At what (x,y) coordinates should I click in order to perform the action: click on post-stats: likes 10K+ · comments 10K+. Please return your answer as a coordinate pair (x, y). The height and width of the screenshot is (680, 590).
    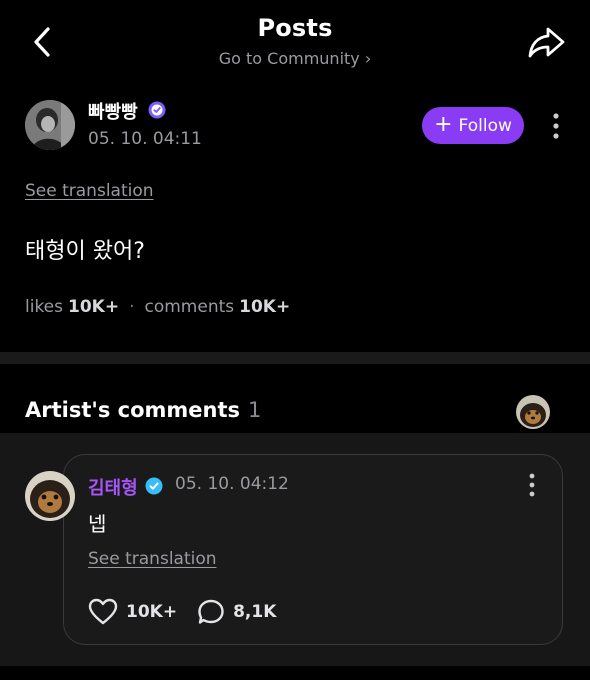
    Looking at the image, I should click on (157, 307).